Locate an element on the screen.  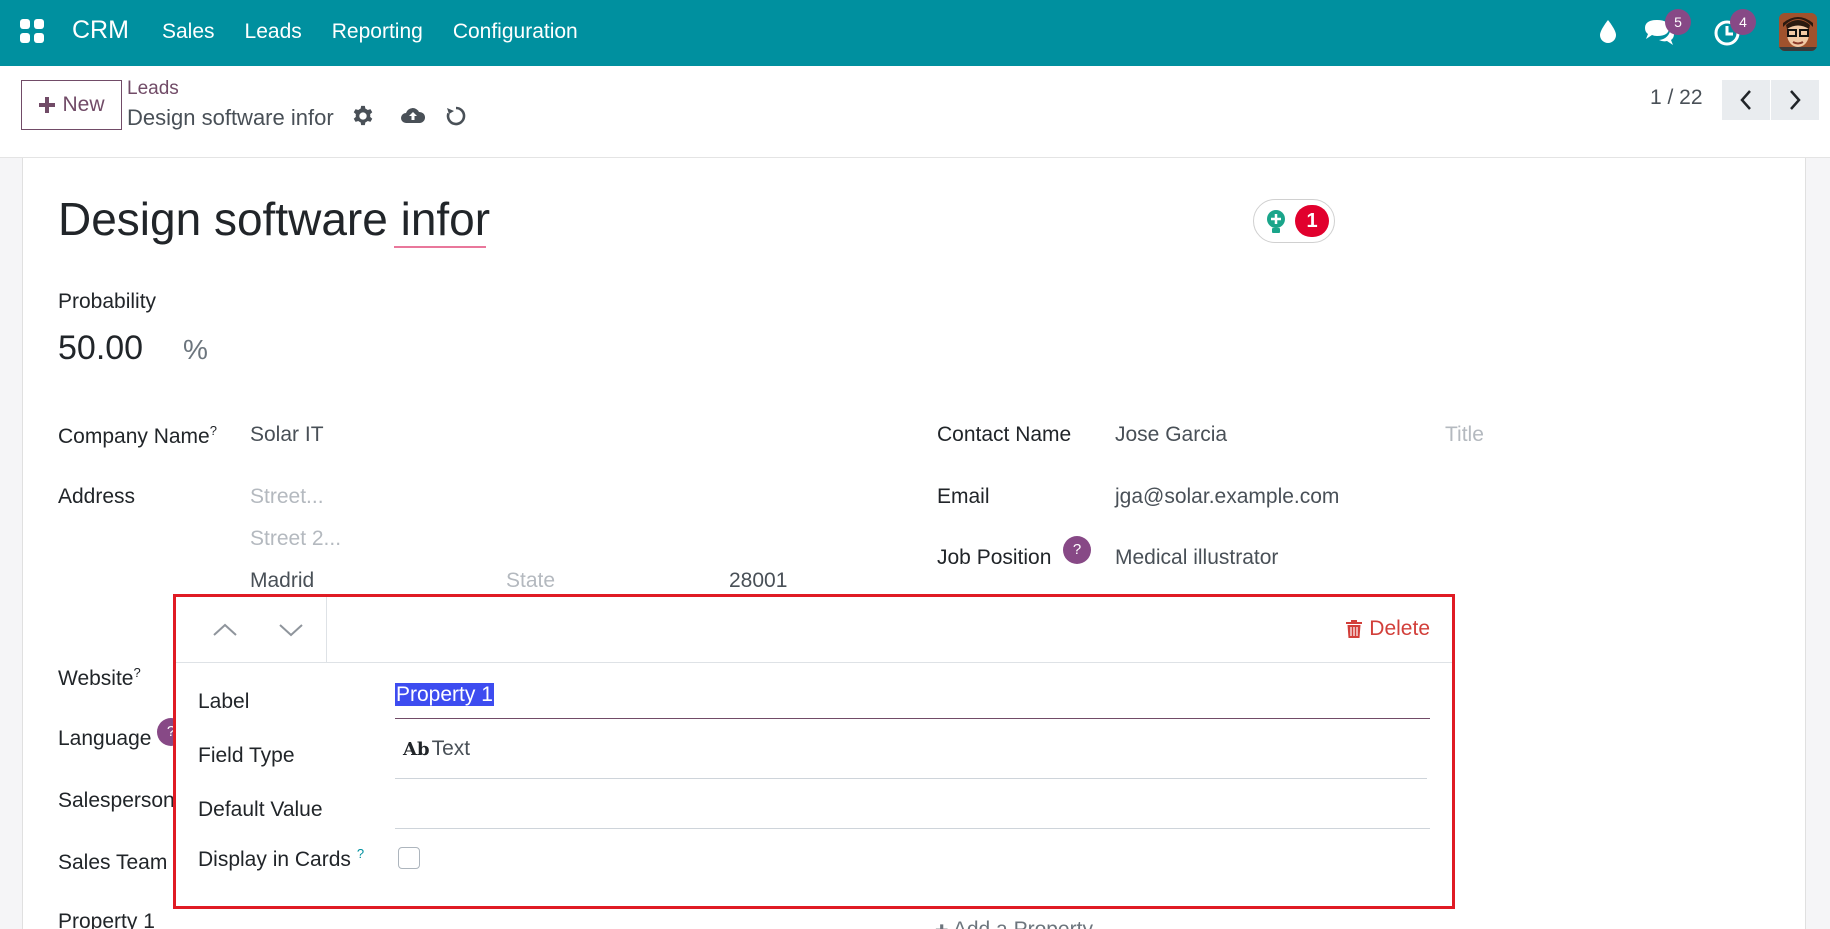
default-value-input is located at coordinates (912, 809).